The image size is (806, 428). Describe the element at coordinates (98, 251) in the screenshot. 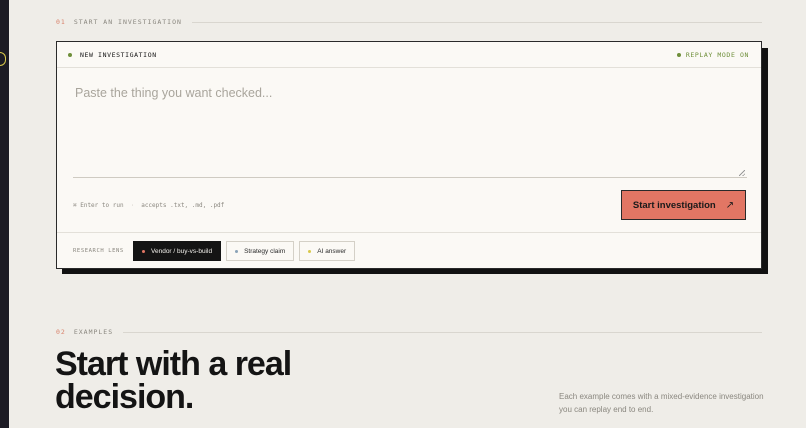

I see `research-lens-label: RESEARCH LENS` at that location.